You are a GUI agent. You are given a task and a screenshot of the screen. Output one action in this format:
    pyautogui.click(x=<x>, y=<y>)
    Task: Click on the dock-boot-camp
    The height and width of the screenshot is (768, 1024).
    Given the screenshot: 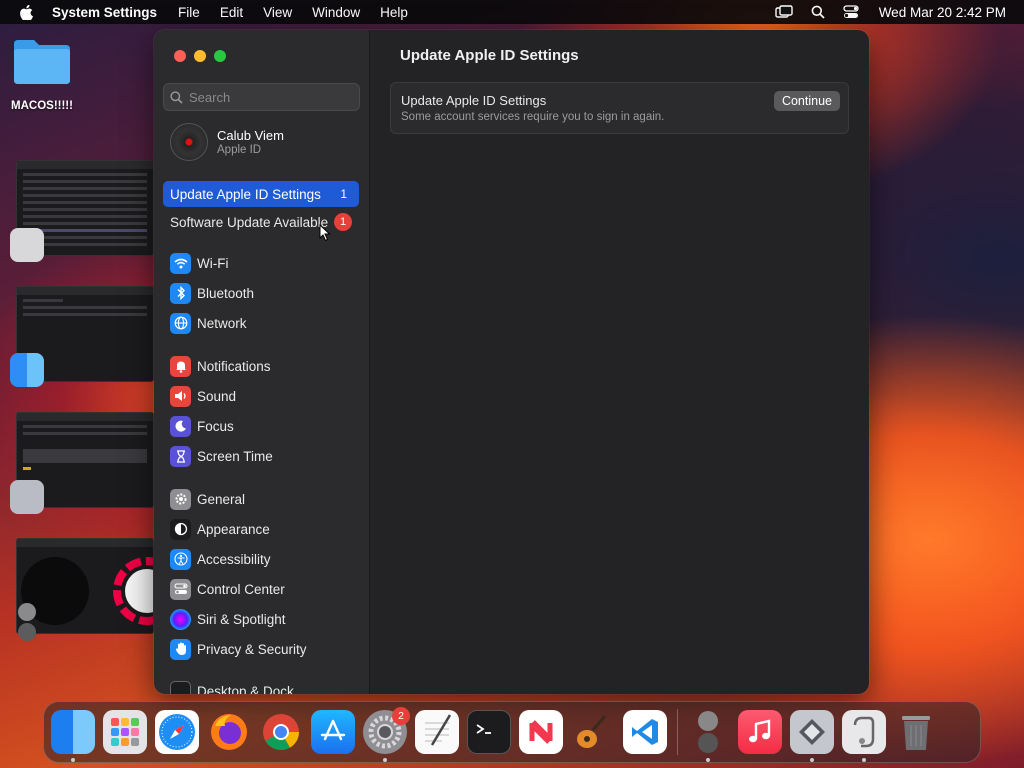 What is the action you would take?
    pyautogui.click(x=812, y=736)
    